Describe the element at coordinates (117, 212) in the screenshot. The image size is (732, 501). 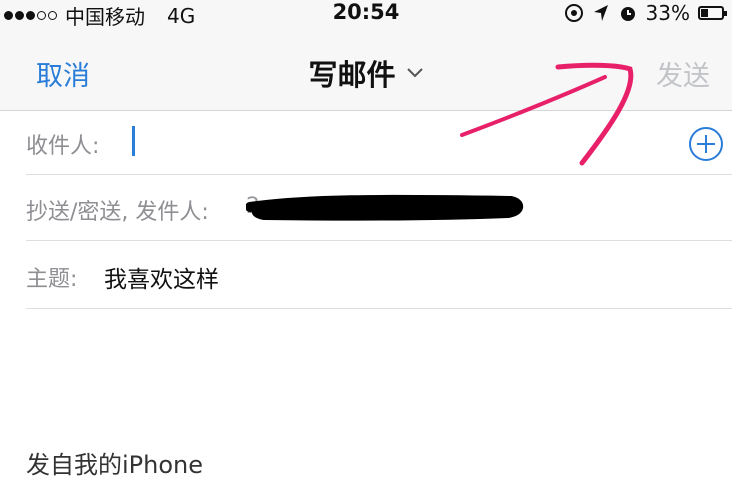
I see `cc-bcc-from-label: 抄送/密送, 发件人:` at that location.